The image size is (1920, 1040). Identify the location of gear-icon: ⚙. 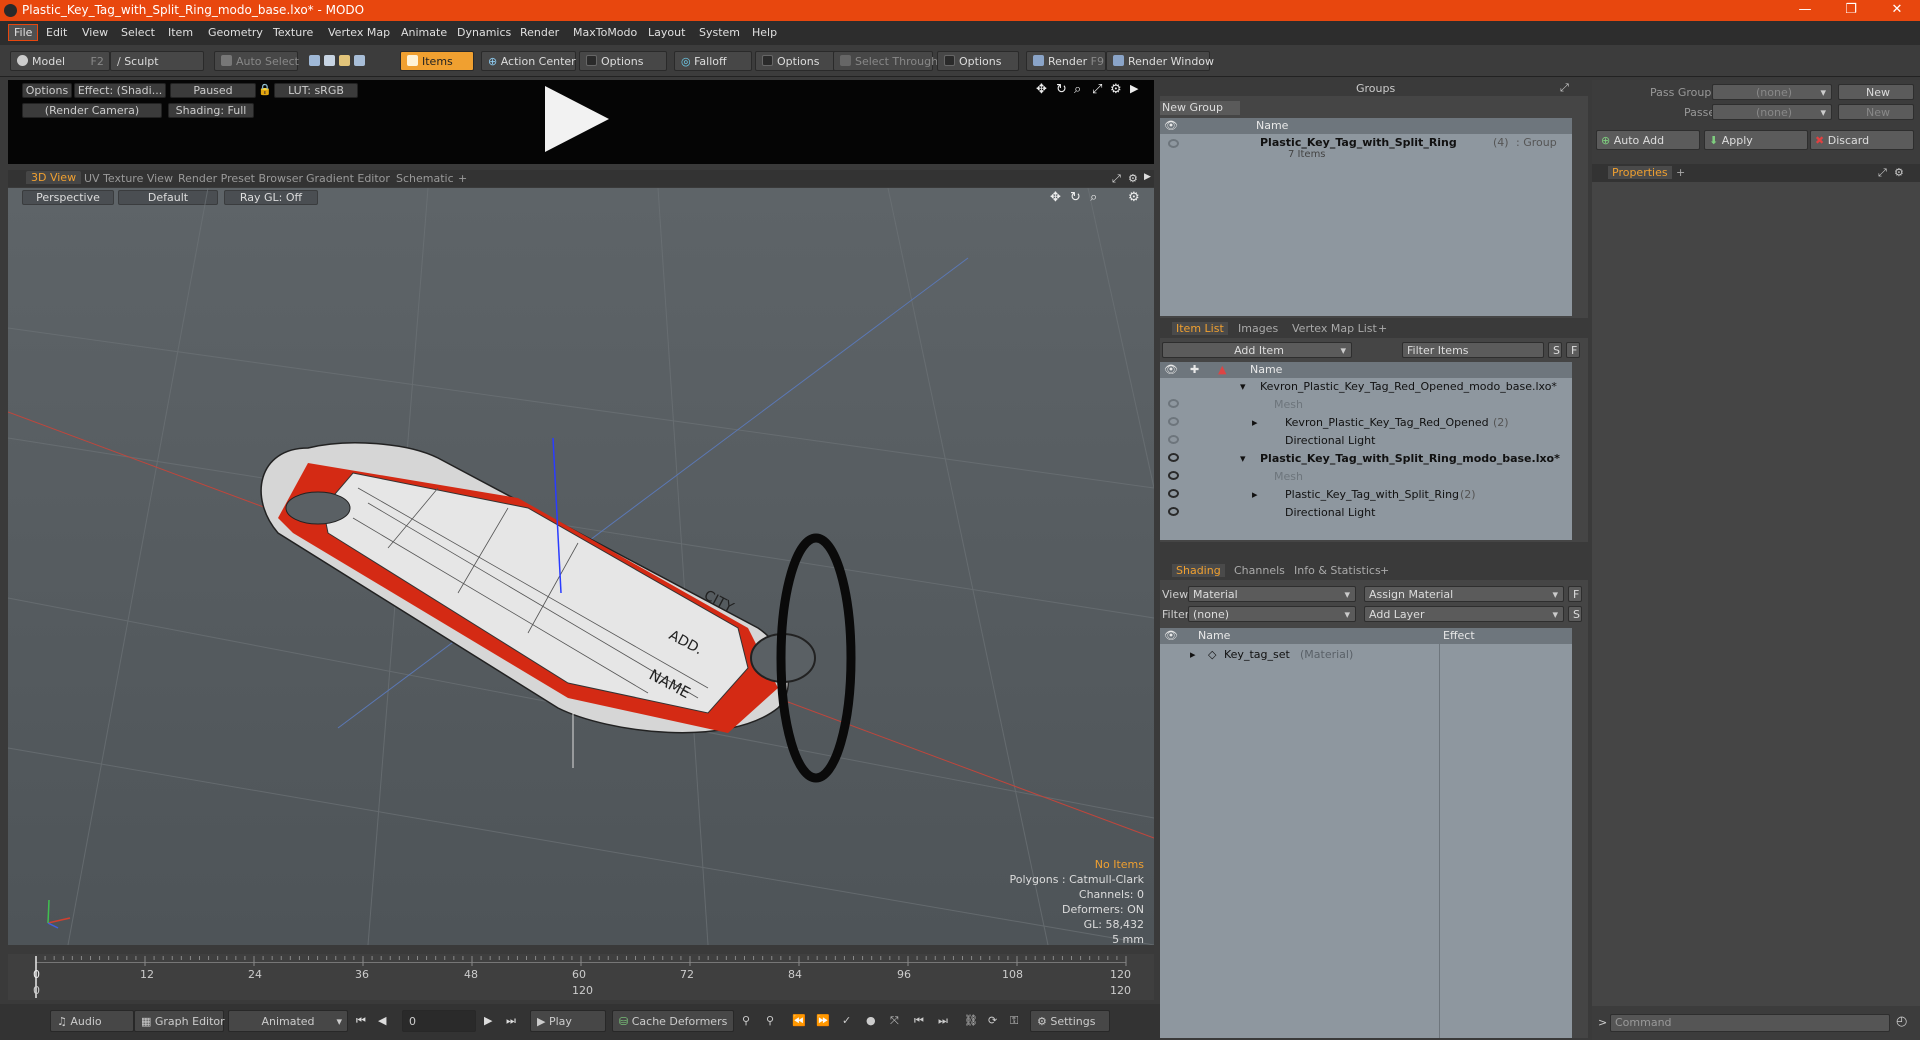
(1133, 178).